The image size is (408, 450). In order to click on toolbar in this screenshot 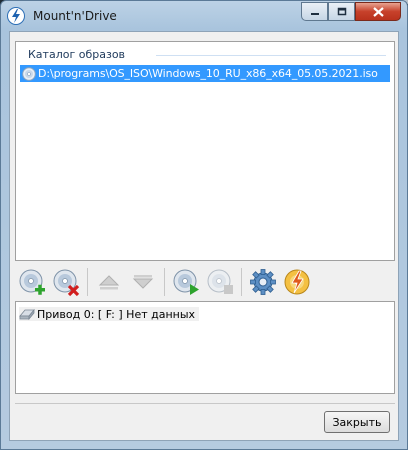, I will do `click(205, 282)`.